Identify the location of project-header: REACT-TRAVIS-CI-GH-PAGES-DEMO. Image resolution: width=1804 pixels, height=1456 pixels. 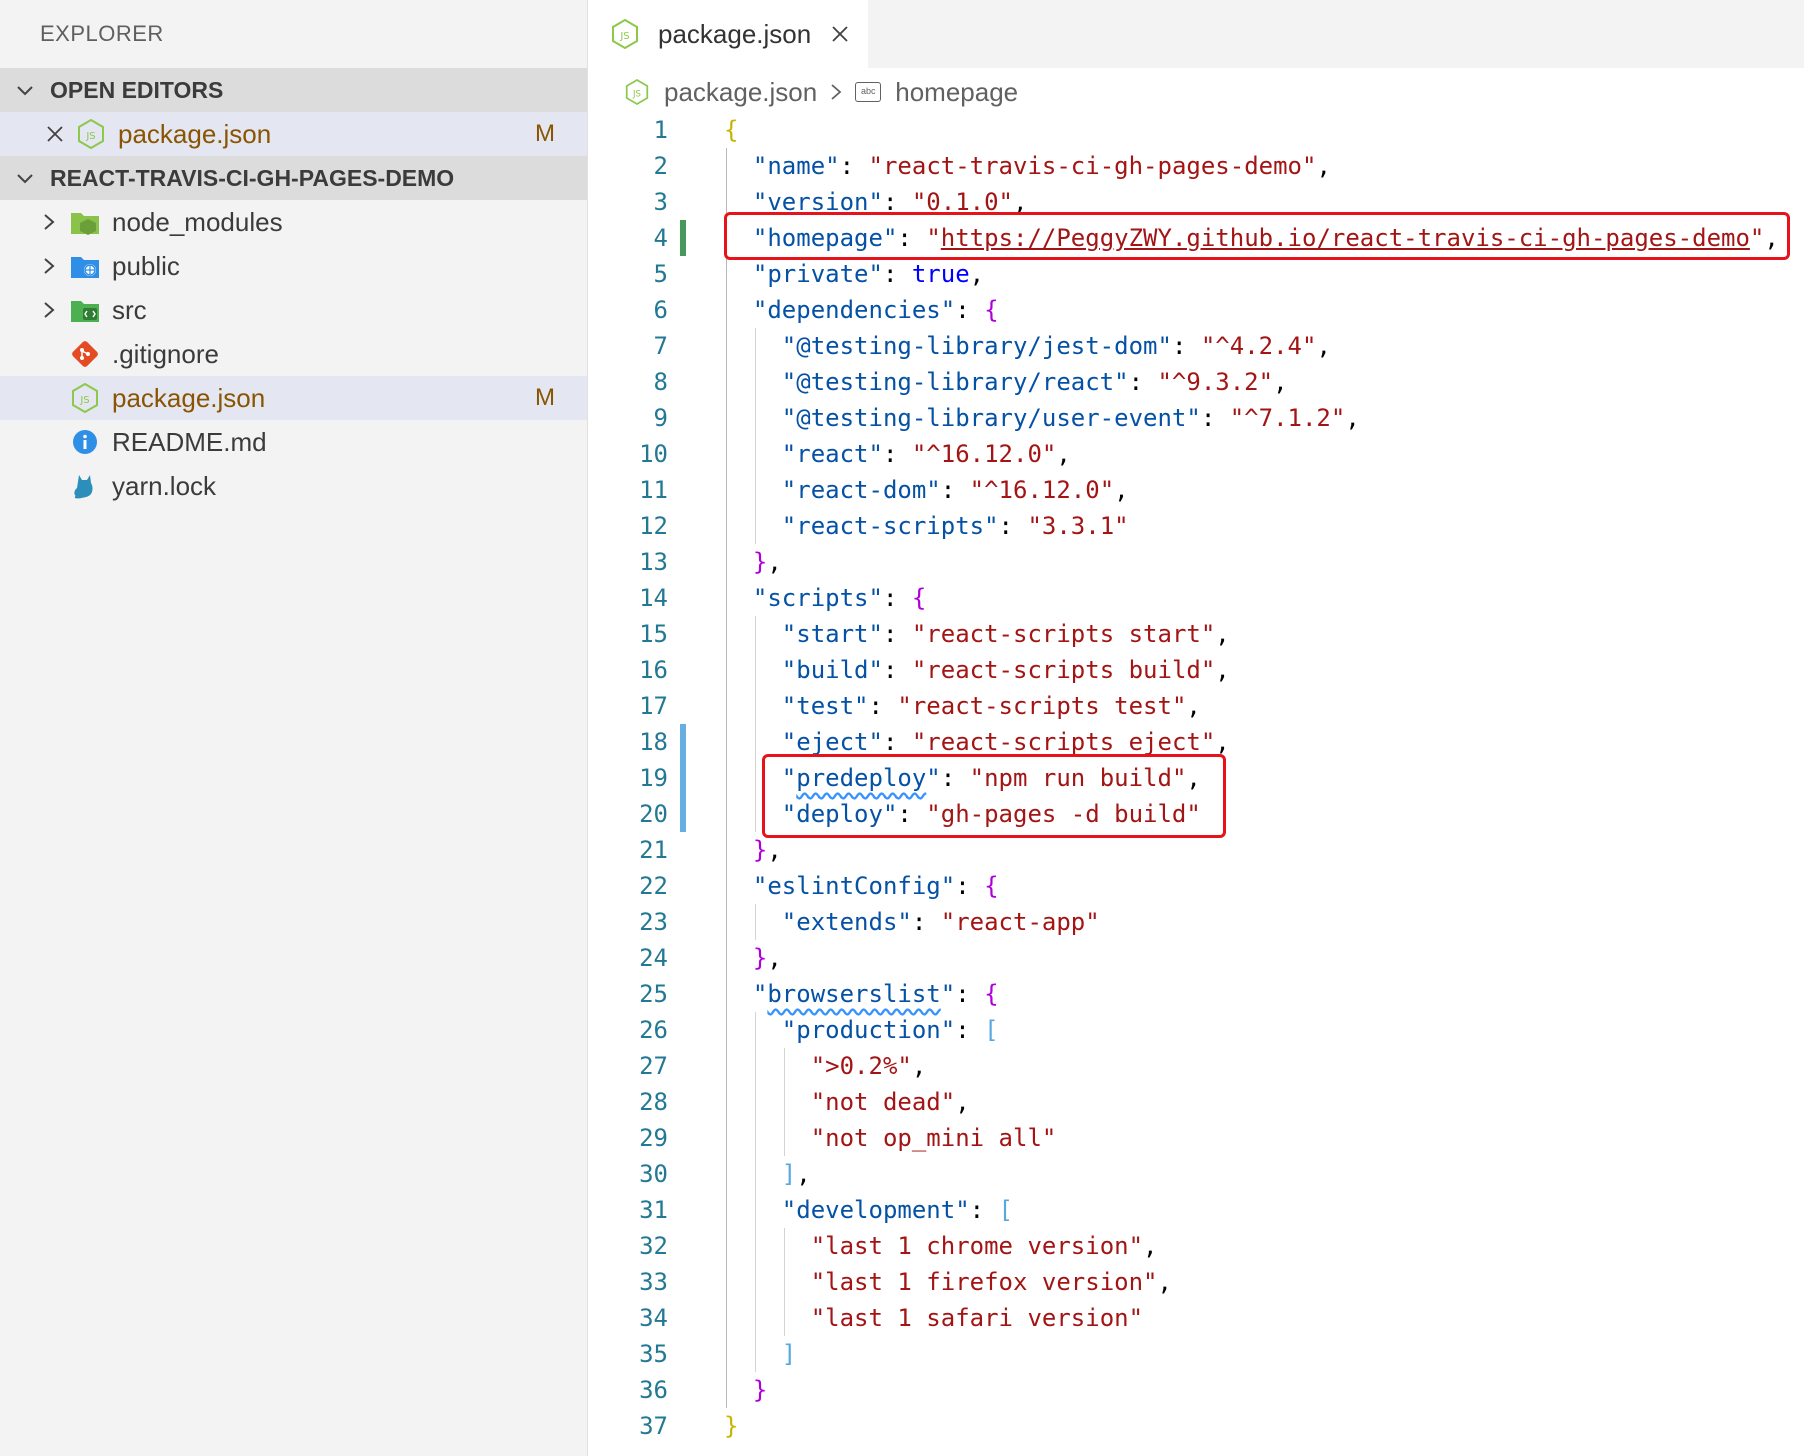
(293, 178).